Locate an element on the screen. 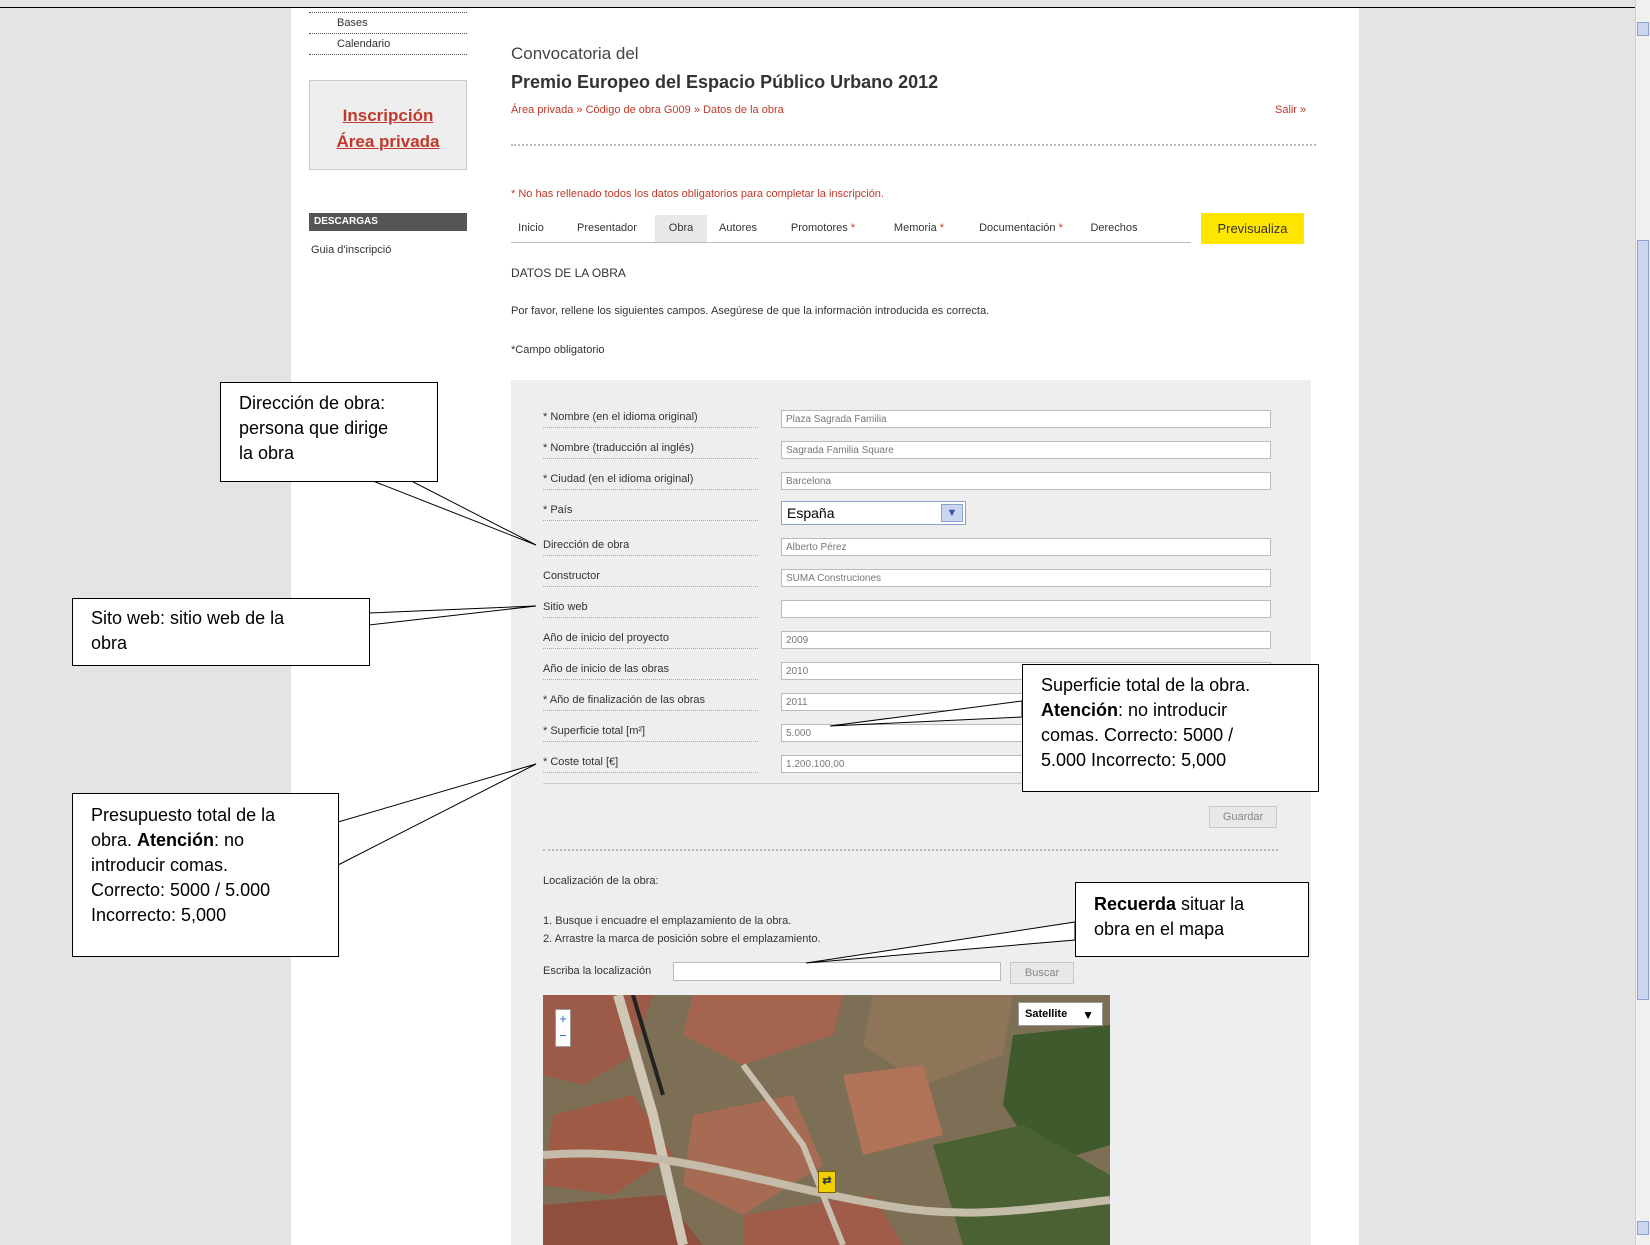  field-label: * Nombre (traducción al inglés) is located at coordinates (650, 450).